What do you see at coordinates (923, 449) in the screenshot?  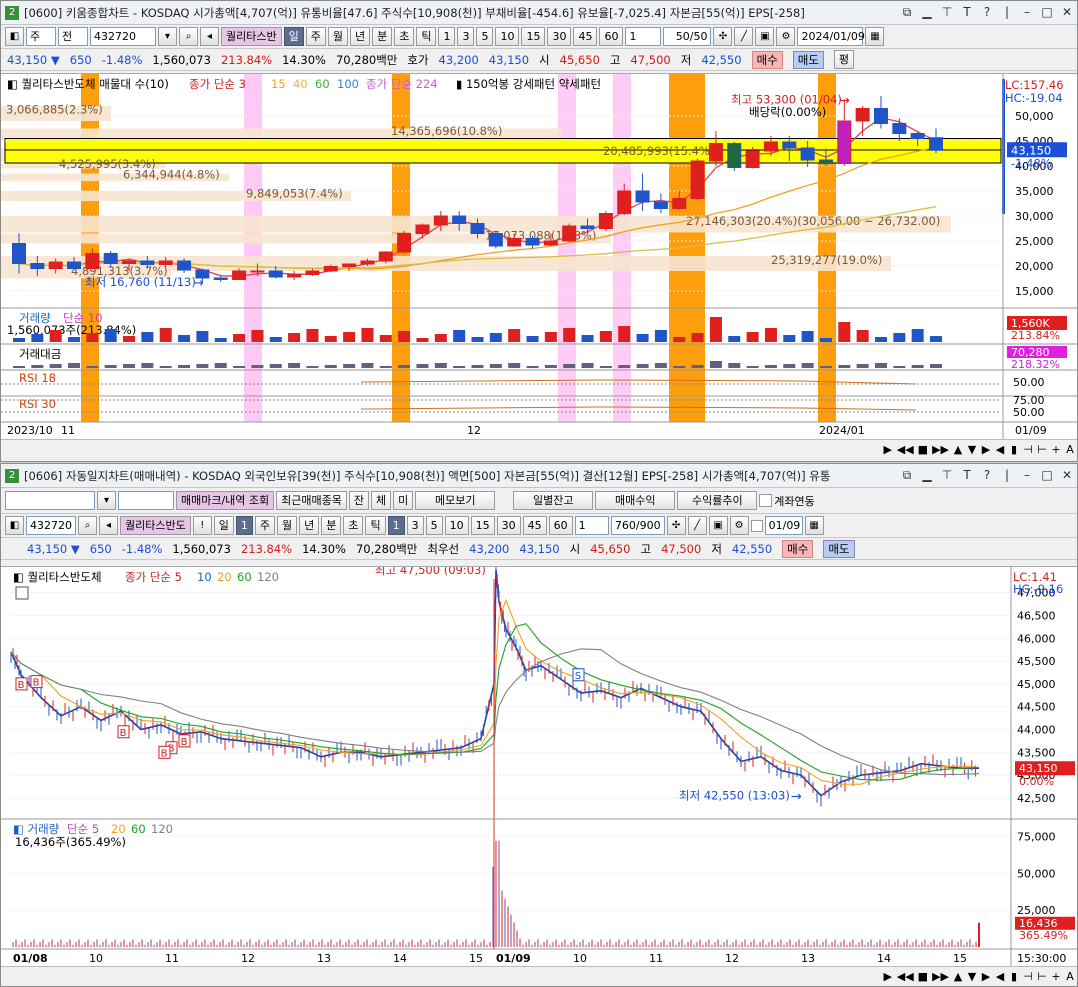 I see `nav-button: ■` at bounding box center [923, 449].